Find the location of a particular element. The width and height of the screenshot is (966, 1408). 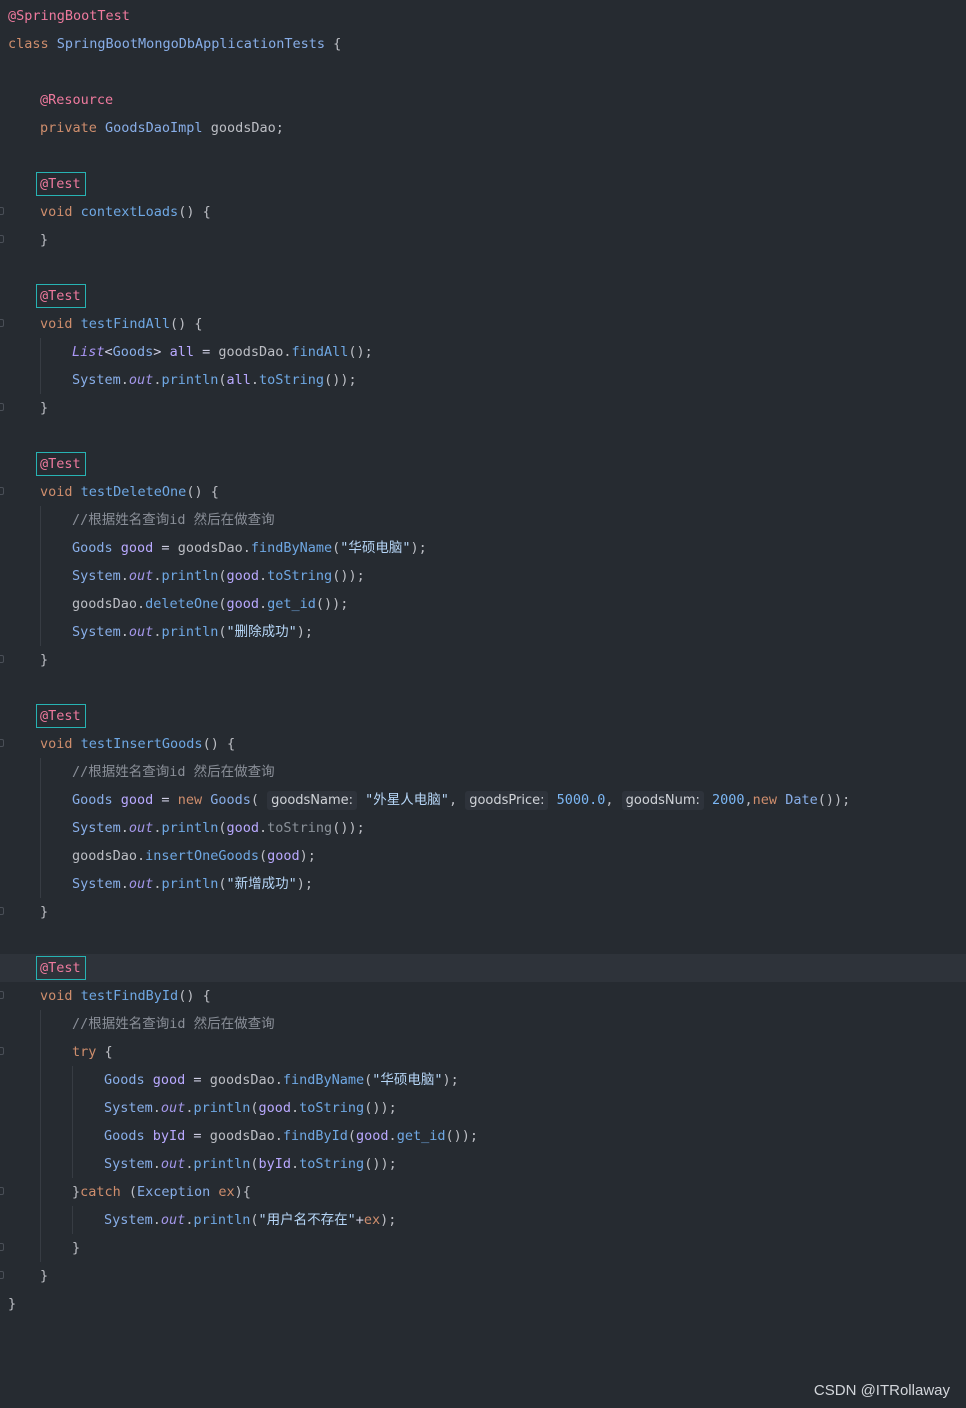

code-line: goodsDao.deleteOne(good.get_id()); is located at coordinates (483, 604).